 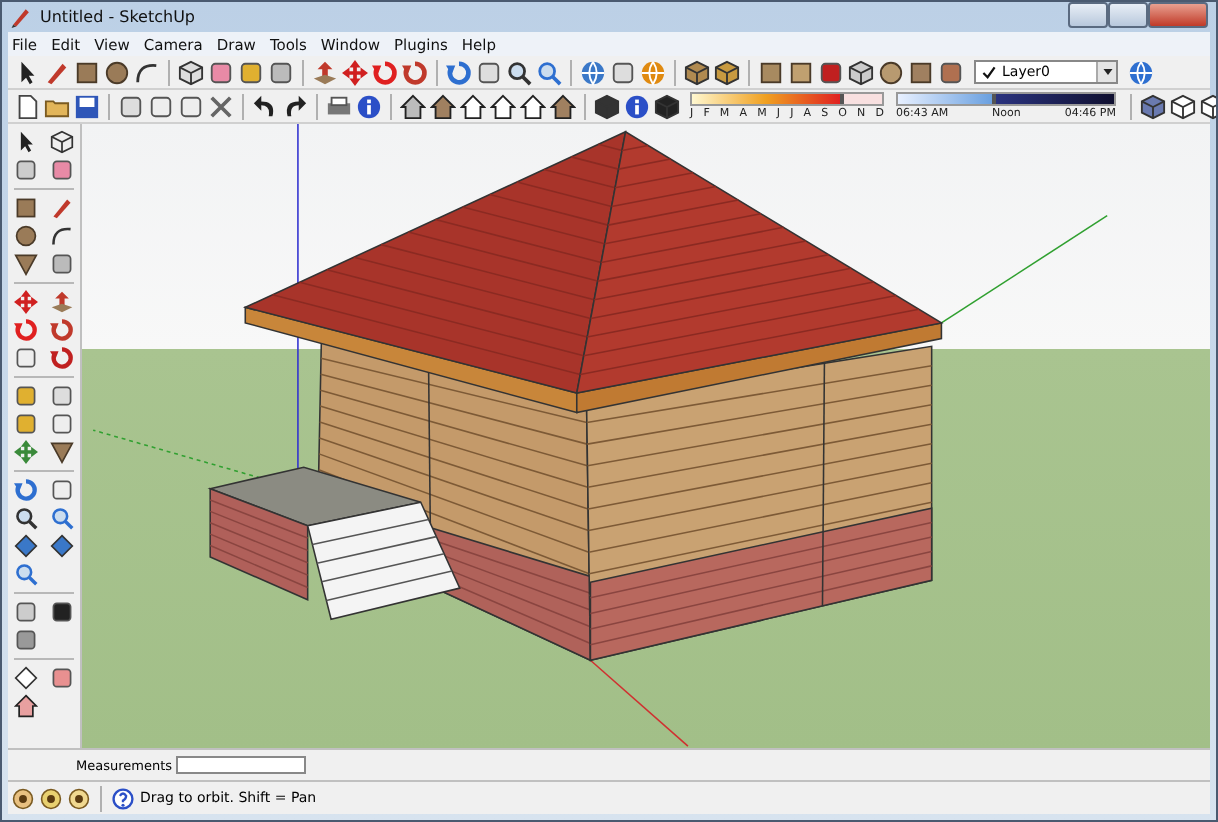 What do you see at coordinates (339, 106) in the screenshot?
I see `printer-icon` at bounding box center [339, 106].